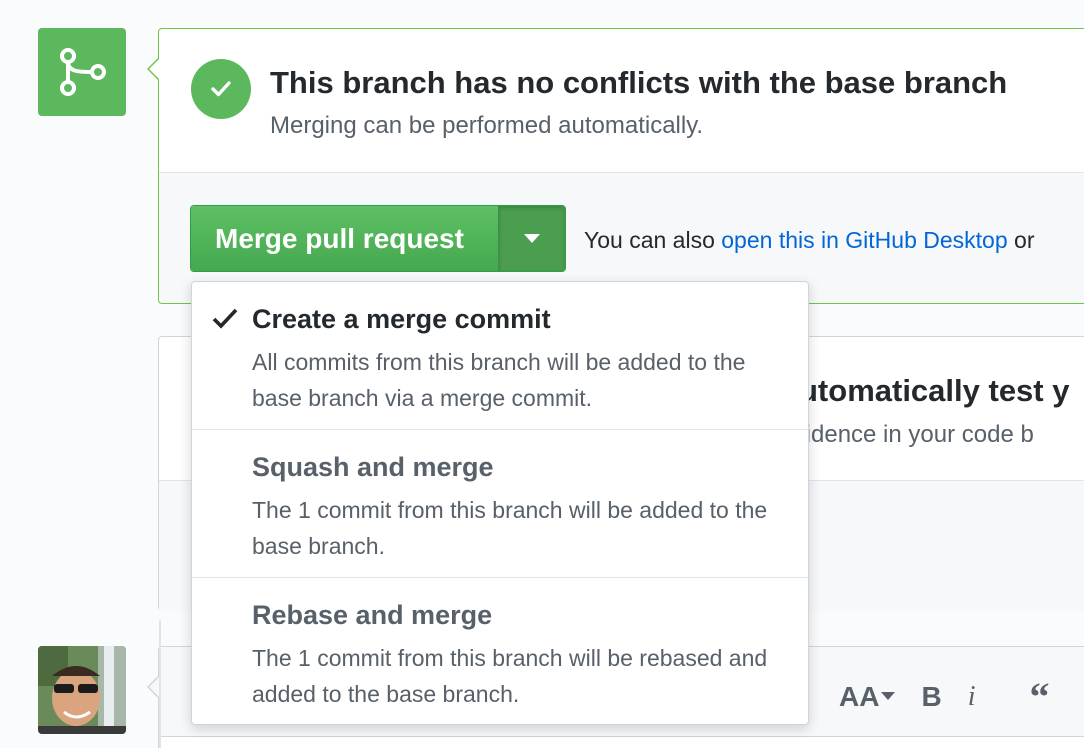 This screenshot has width=1084, height=748. Describe the element at coordinates (934, 390) in the screenshot. I see `ci-title: utomatically test y` at that location.